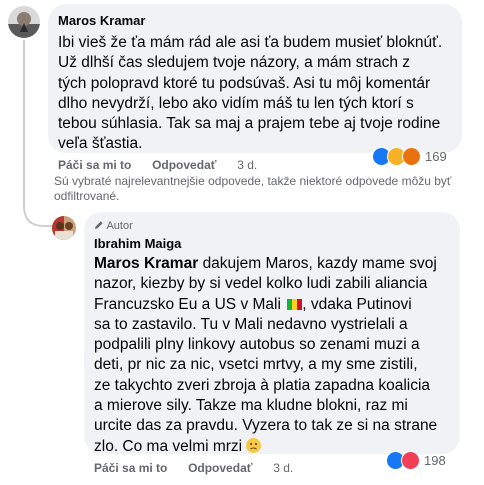  Describe the element at coordinates (64, 228) in the screenshot. I see `avatar-ibrahim-maiga` at that location.